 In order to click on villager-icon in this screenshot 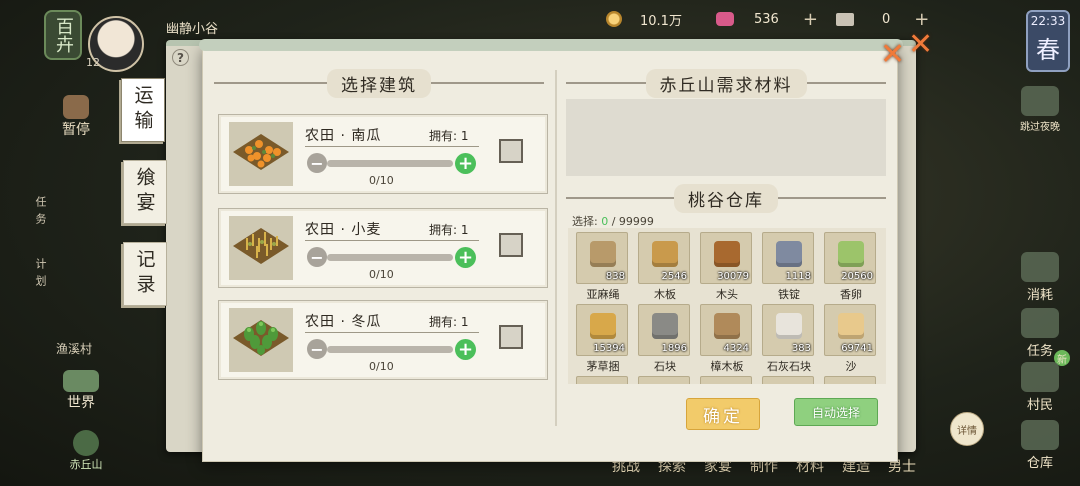, I will do `click(1040, 377)`.